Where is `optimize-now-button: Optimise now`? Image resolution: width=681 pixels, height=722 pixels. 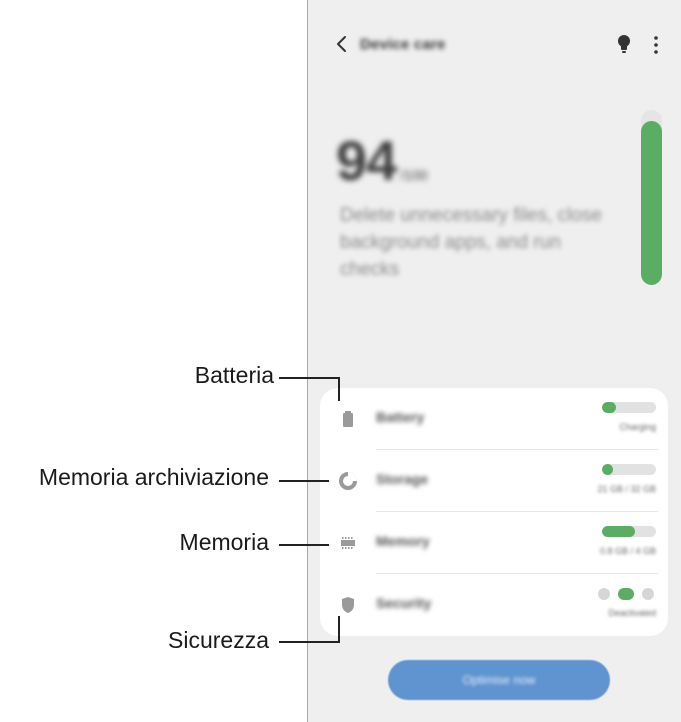
optimize-now-button: Optimise now is located at coordinates (499, 680).